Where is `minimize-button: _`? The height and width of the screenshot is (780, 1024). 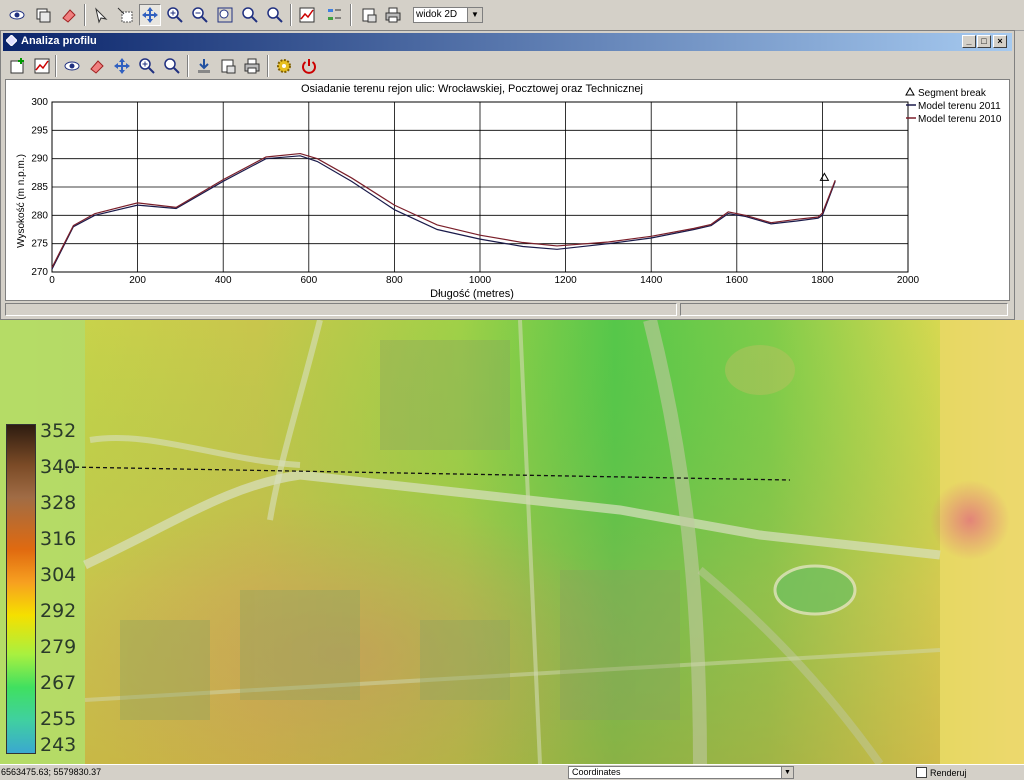
minimize-button: _ is located at coordinates (969, 41).